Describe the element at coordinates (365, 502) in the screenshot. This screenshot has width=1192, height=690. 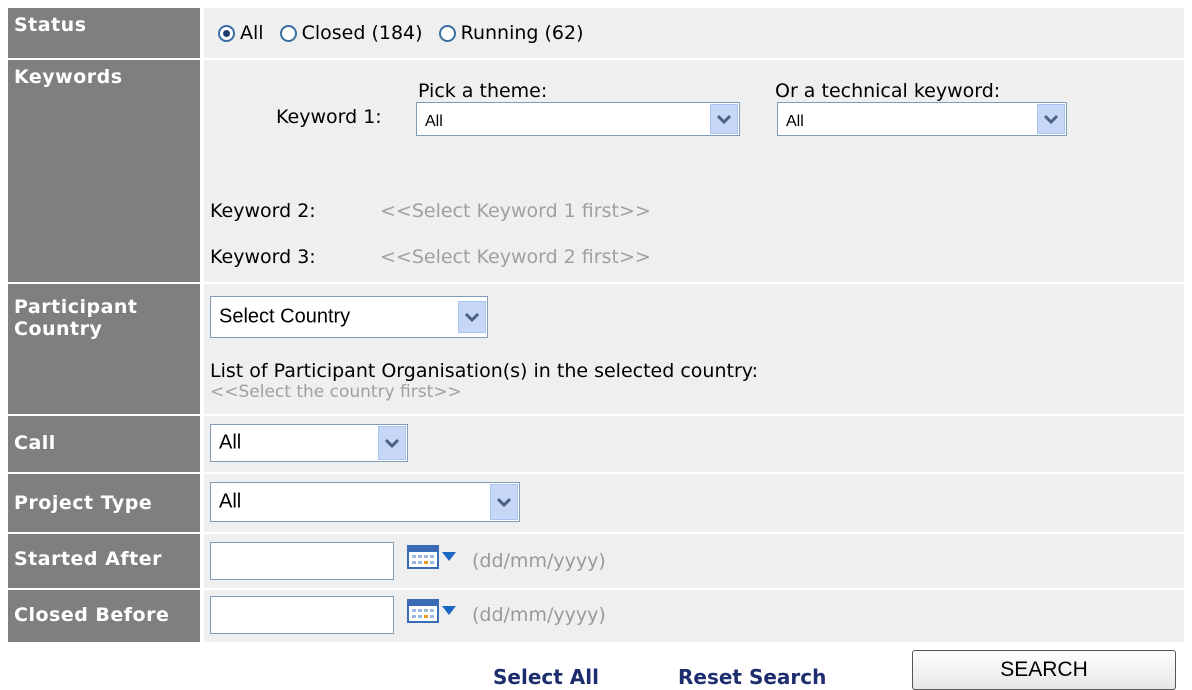
I see `project-type-select: All` at that location.